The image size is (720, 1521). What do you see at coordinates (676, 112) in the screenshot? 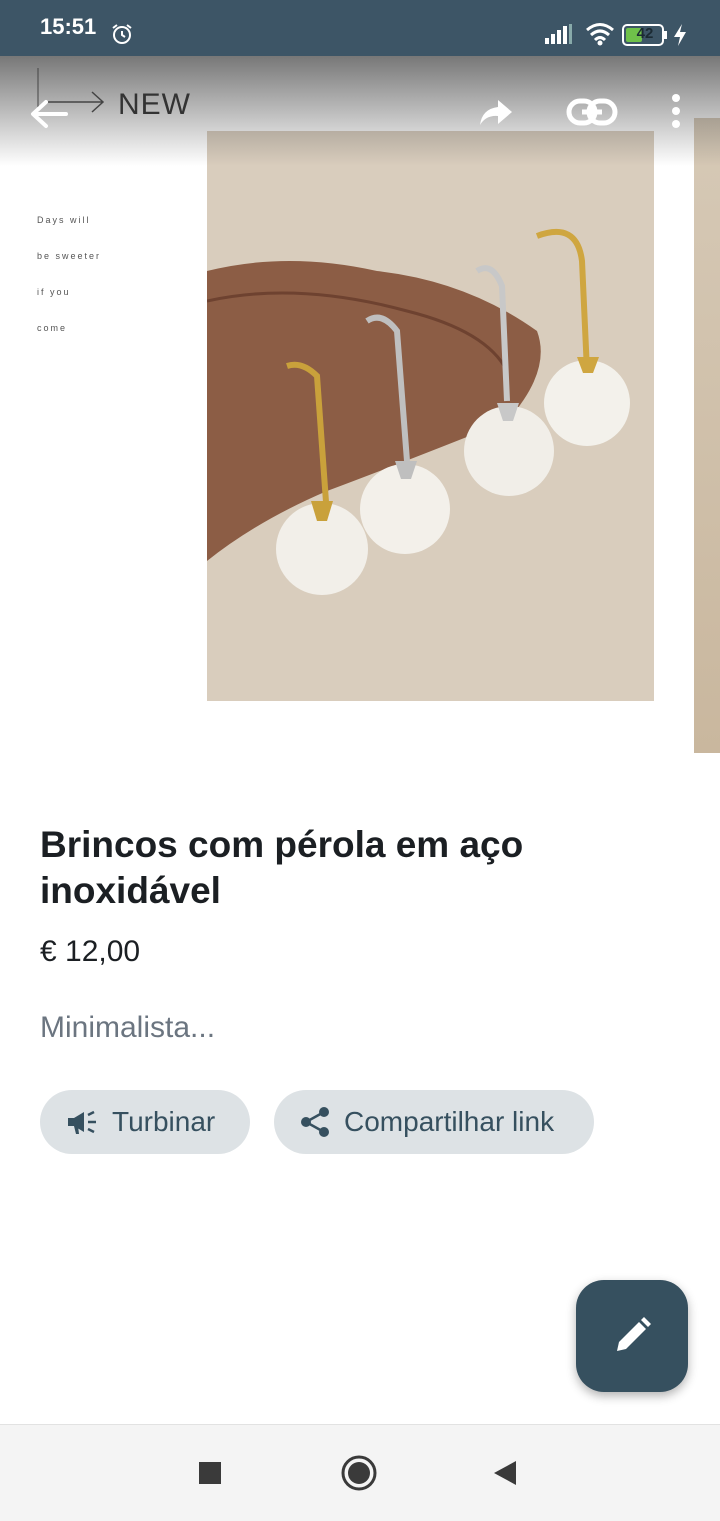
I see `more-vert-icon` at bounding box center [676, 112].